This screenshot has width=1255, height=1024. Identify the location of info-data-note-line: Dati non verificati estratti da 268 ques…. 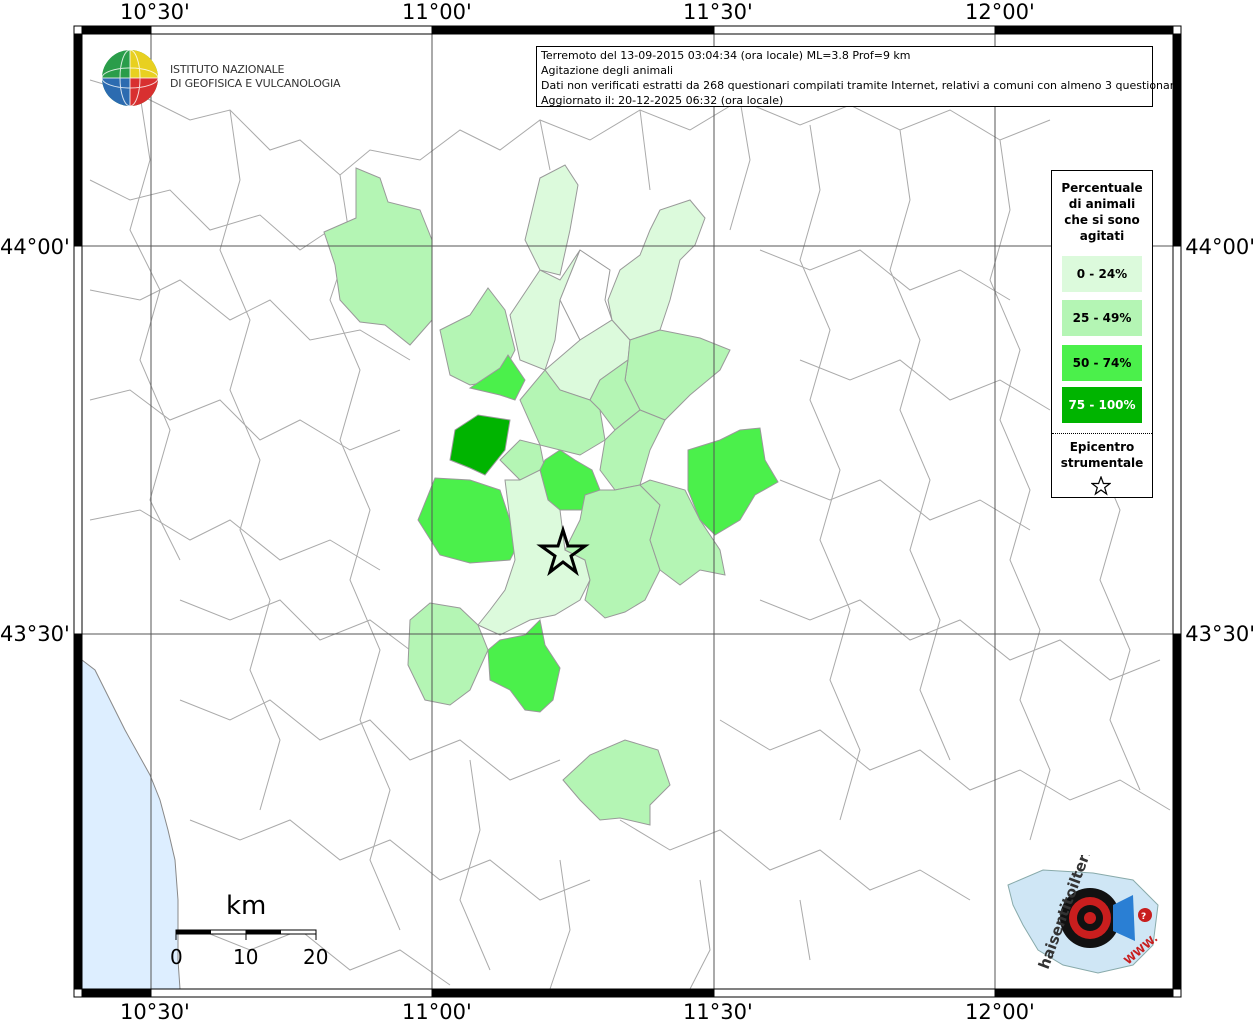
(861, 85).